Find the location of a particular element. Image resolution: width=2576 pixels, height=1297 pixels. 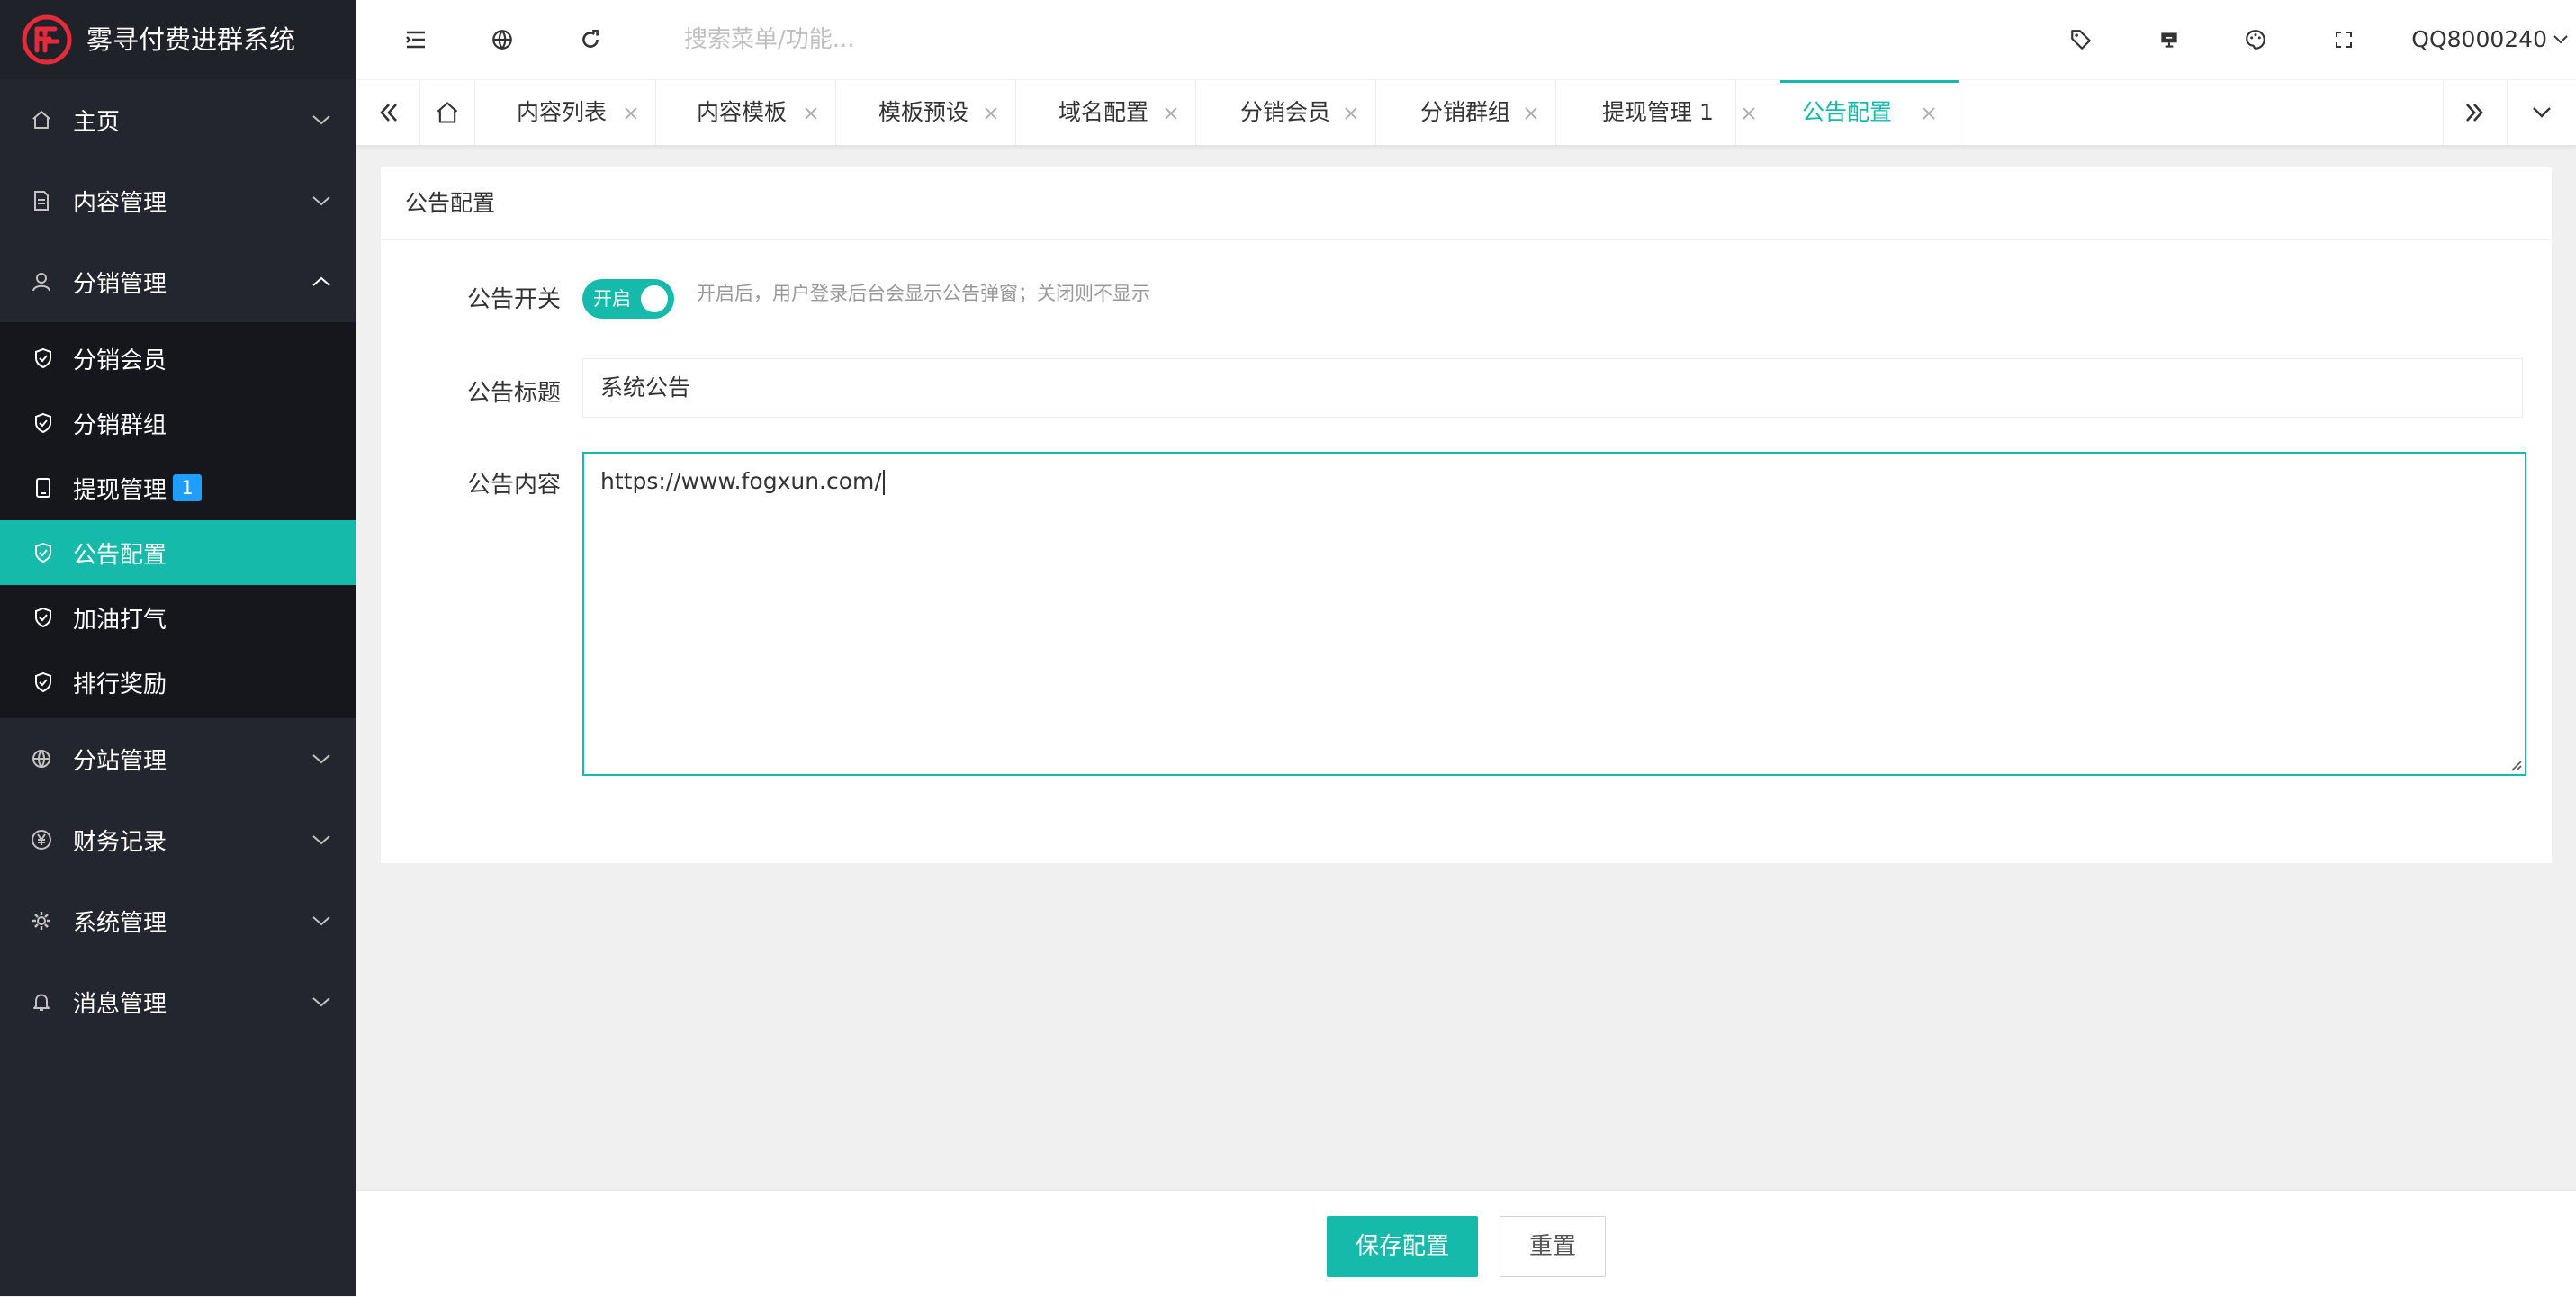

tab-template-preset: 模板预设 is located at coordinates (925, 113).